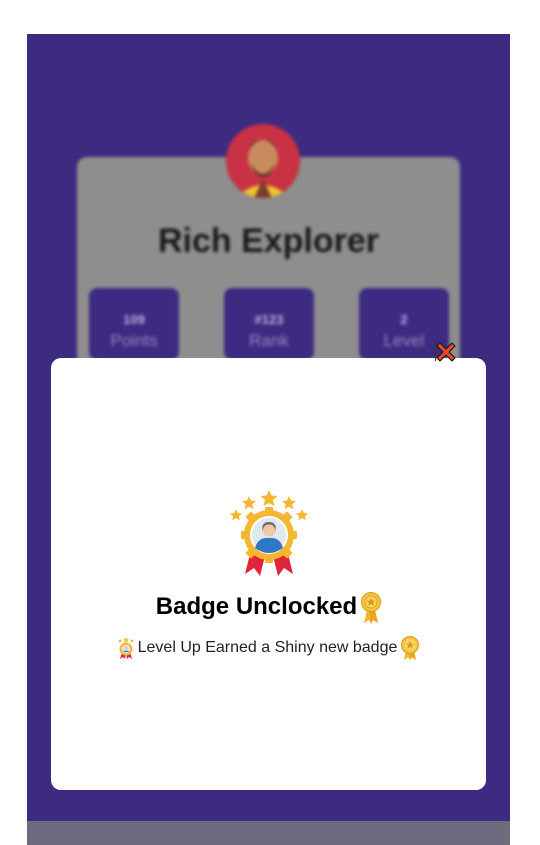 The width and height of the screenshot is (540, 845). Describe the element at coordinates (269, 319) in the screenshot. I see `stat-value: #123` at that location.